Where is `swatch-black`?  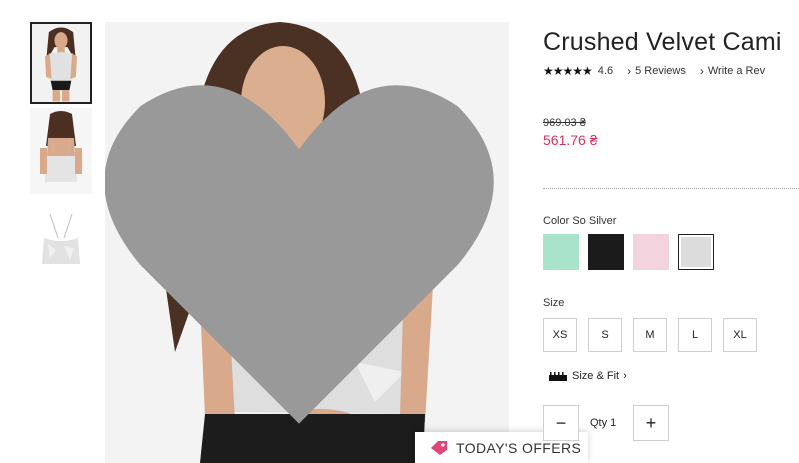 swatch-black is located at coordinates (606, 252).